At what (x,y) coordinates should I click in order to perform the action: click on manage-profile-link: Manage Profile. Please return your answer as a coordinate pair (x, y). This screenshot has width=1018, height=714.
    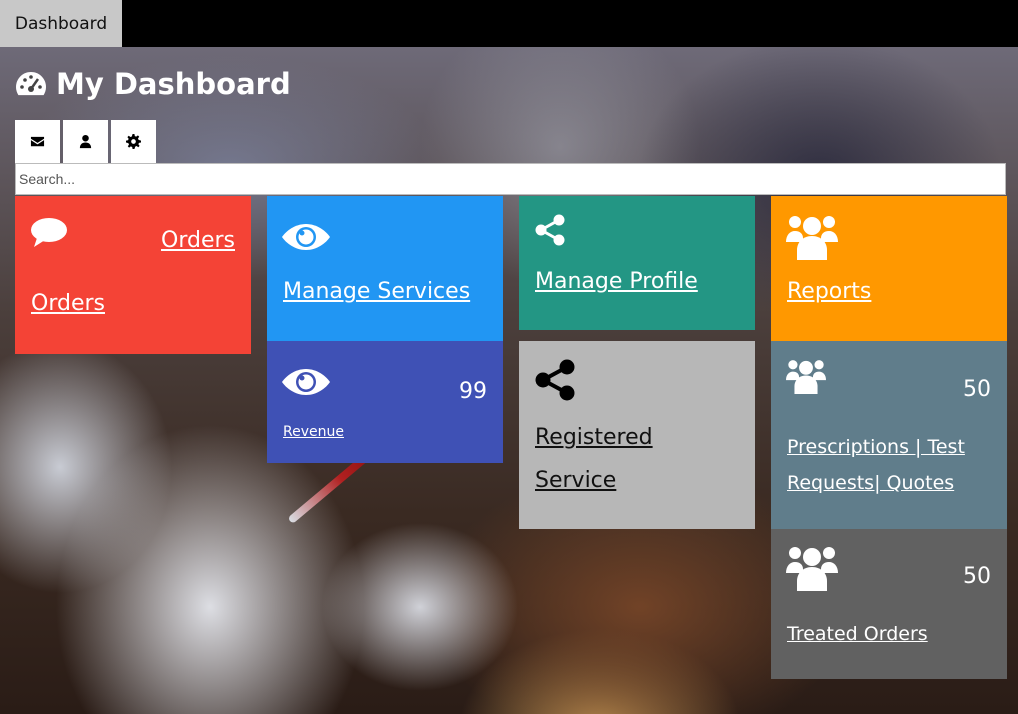
    Looking at the image, I should click on (616, 281).